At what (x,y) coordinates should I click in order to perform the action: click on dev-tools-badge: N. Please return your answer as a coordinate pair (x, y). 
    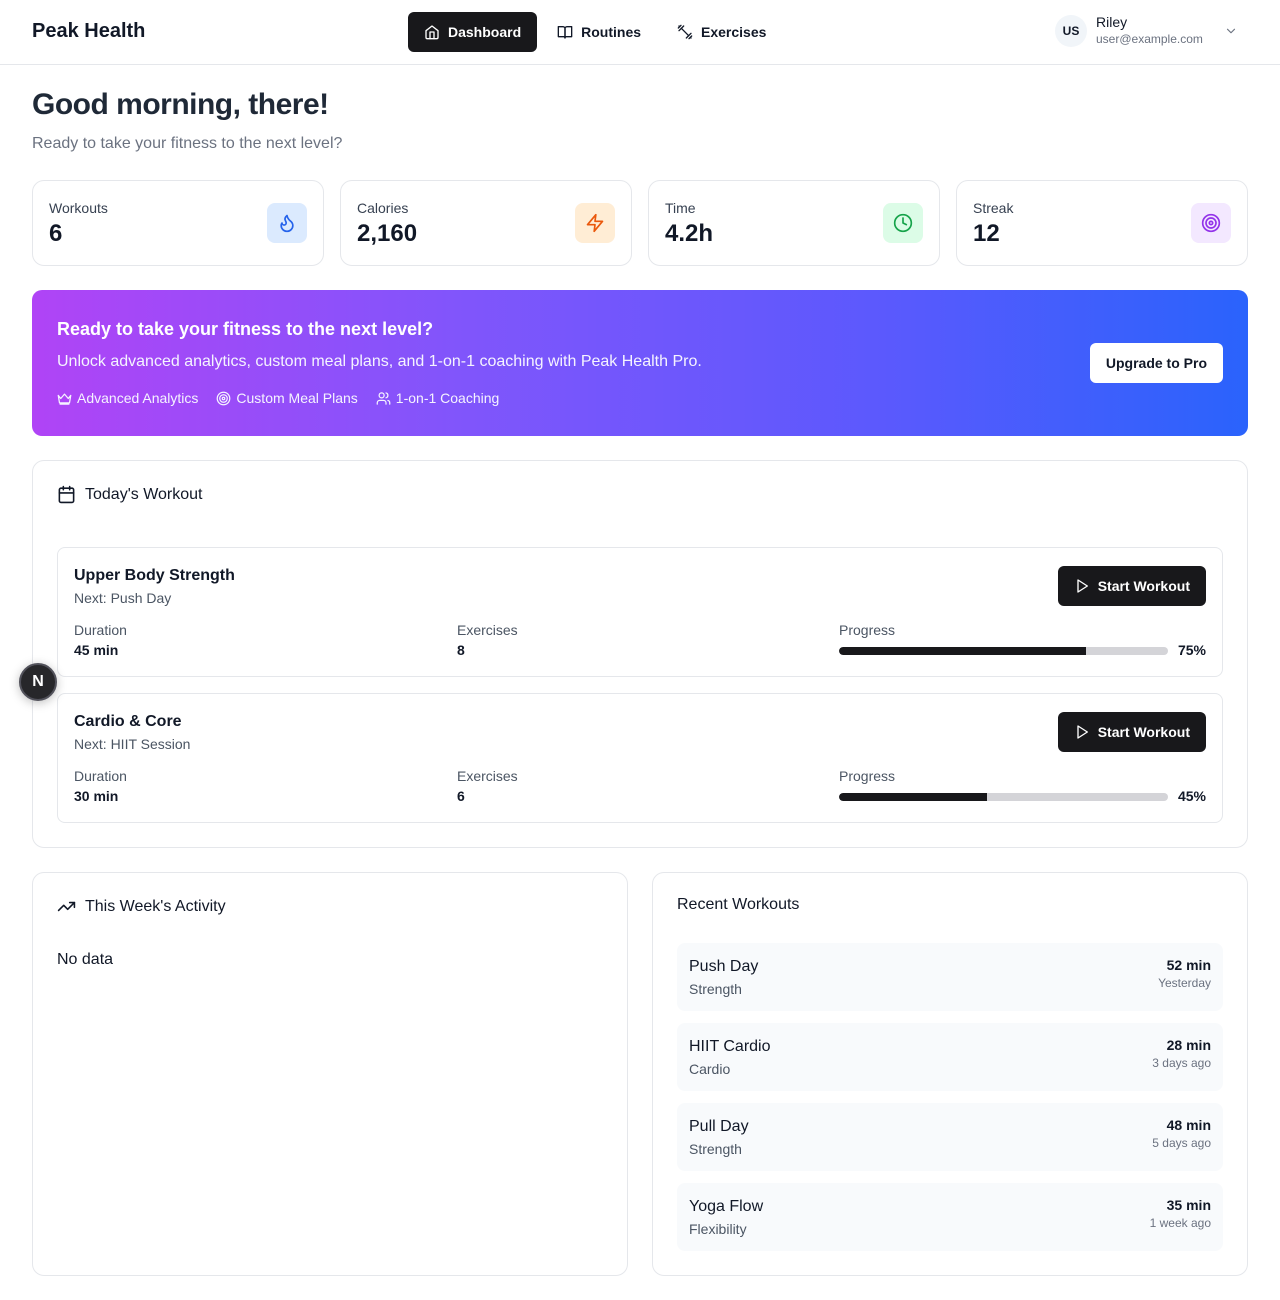
    Looking at the image, I should click on (38, 682).